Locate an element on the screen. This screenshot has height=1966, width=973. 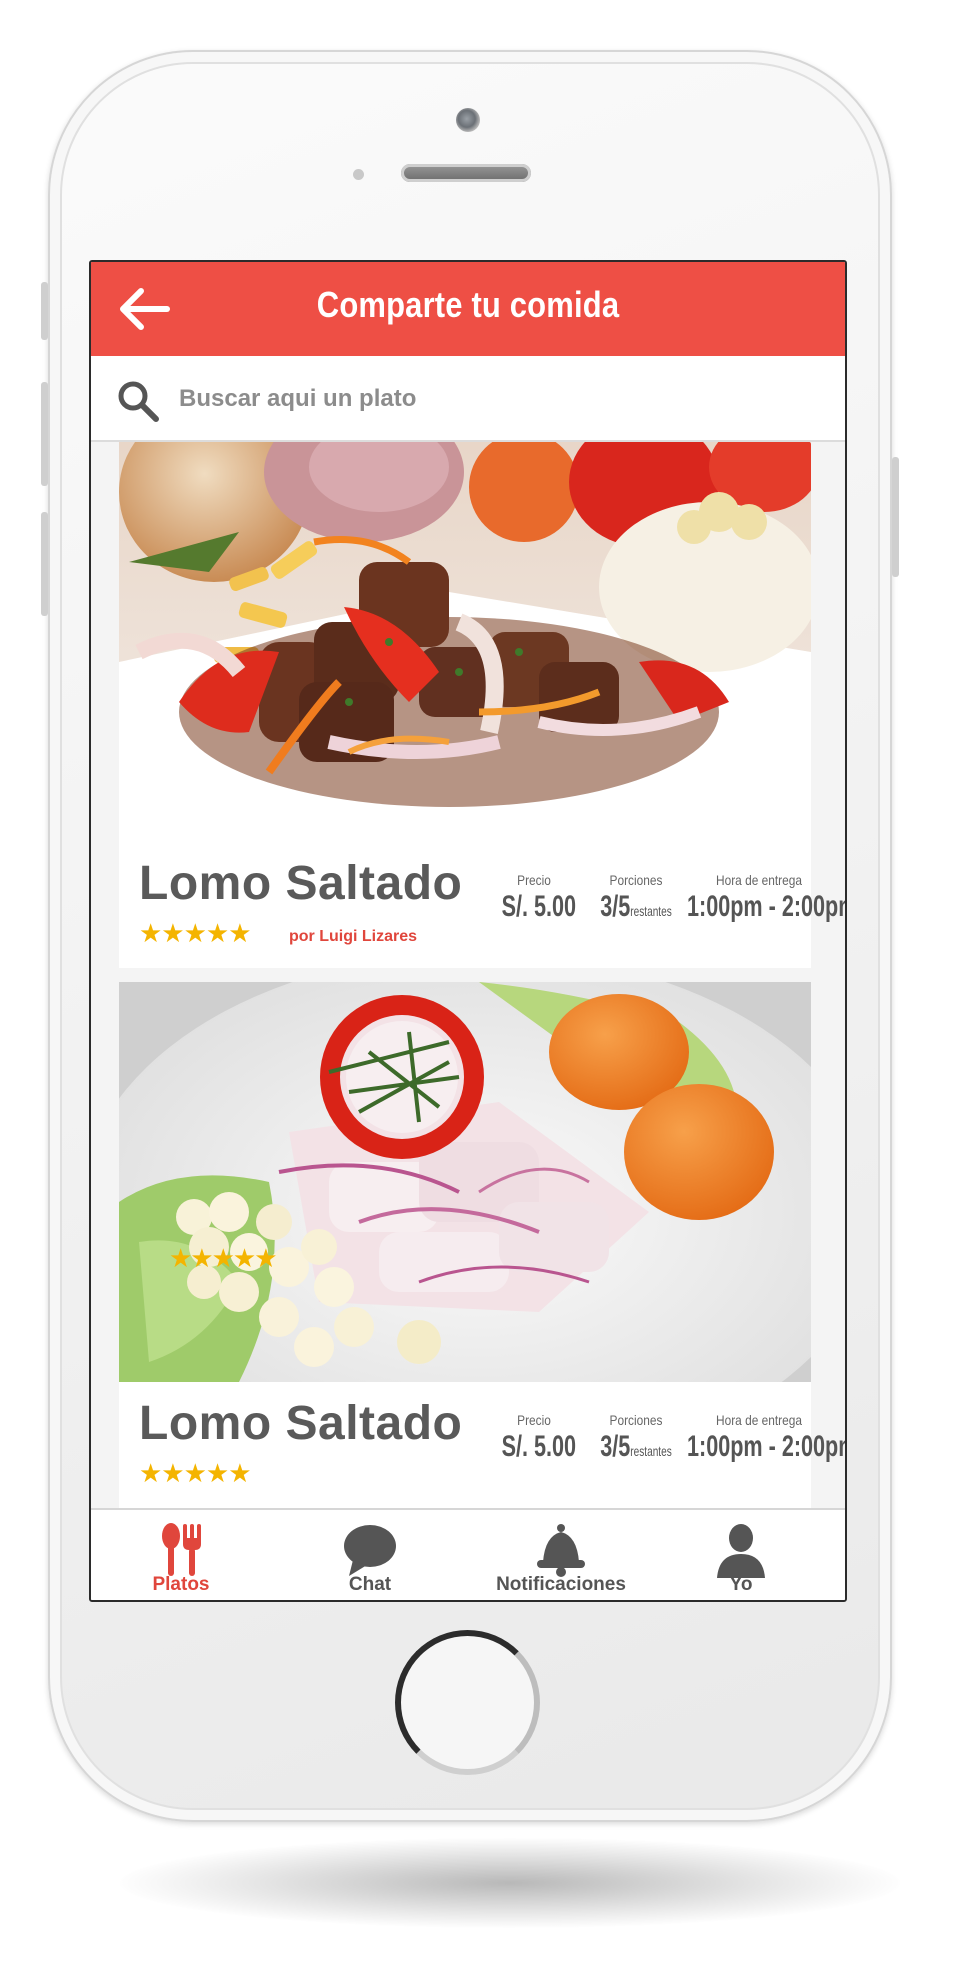
phone-power-button is located at coordinates (895, 517).